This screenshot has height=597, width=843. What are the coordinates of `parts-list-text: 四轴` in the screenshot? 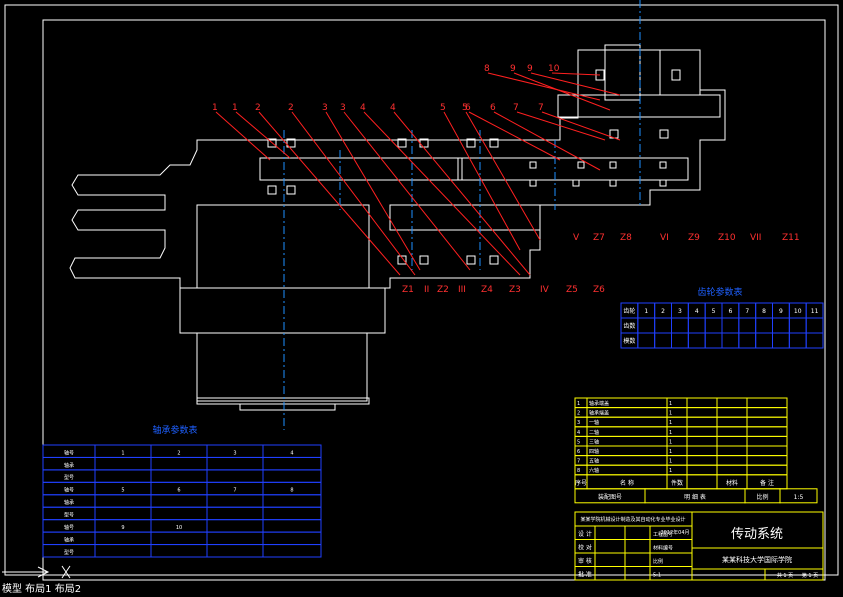 It's located at (594, 451).